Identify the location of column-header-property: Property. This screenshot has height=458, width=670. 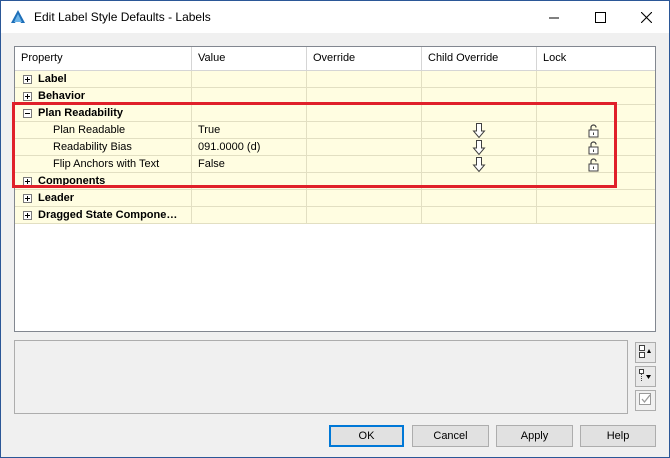
(103, 58).